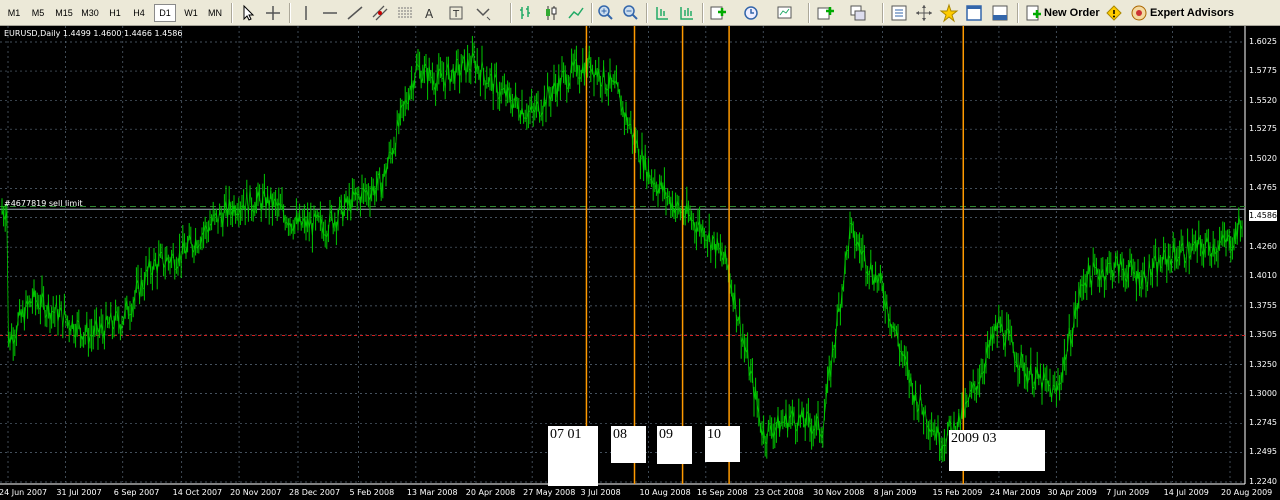 The width and height of the screenshot is (1280, 500). I want to click on timeframe-w1-button: W1, so click(191, 13).